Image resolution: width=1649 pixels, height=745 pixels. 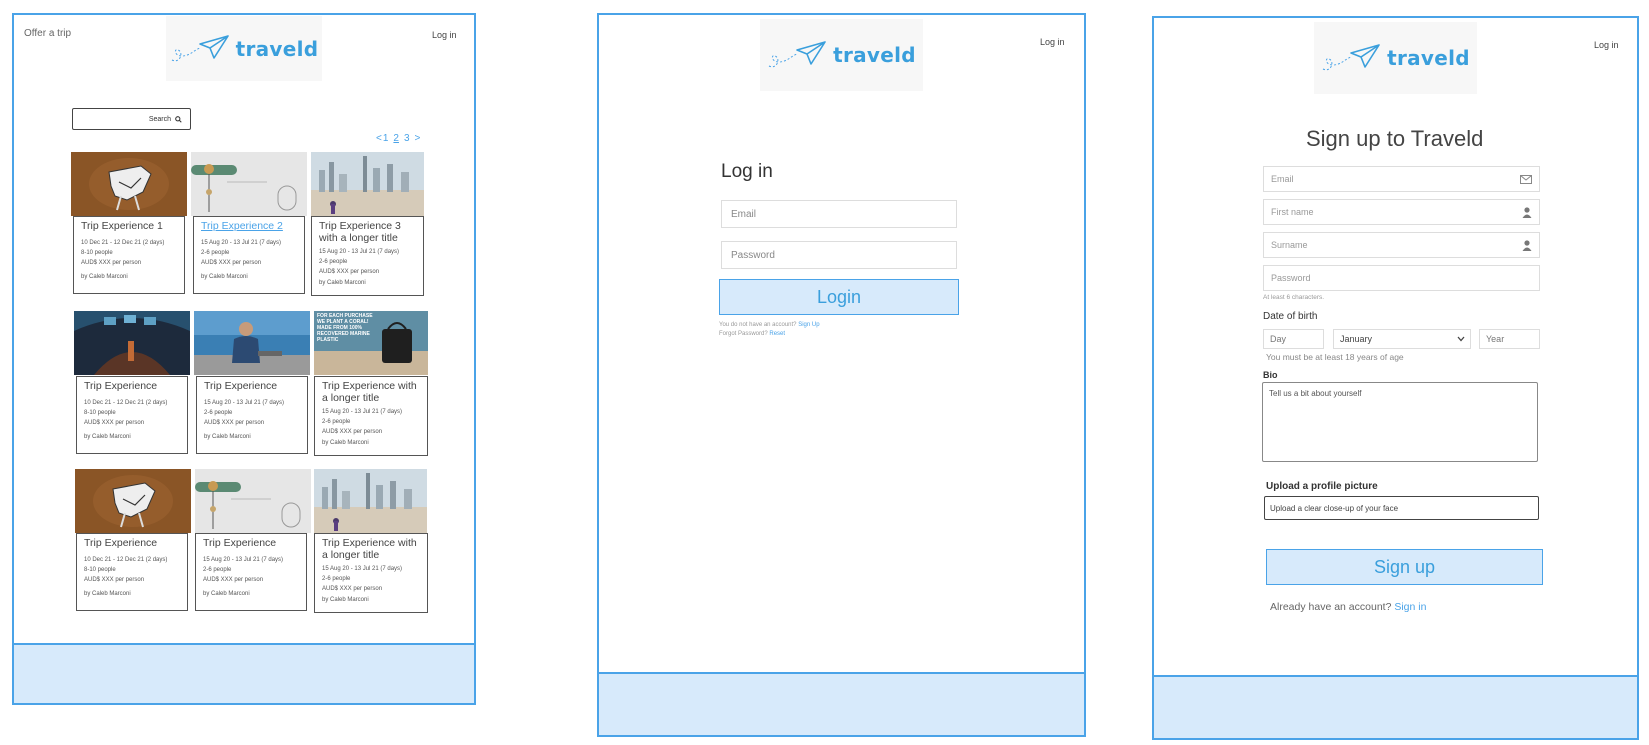 I want to click on dob-day-field: Day, so click(x=1293, y=339).